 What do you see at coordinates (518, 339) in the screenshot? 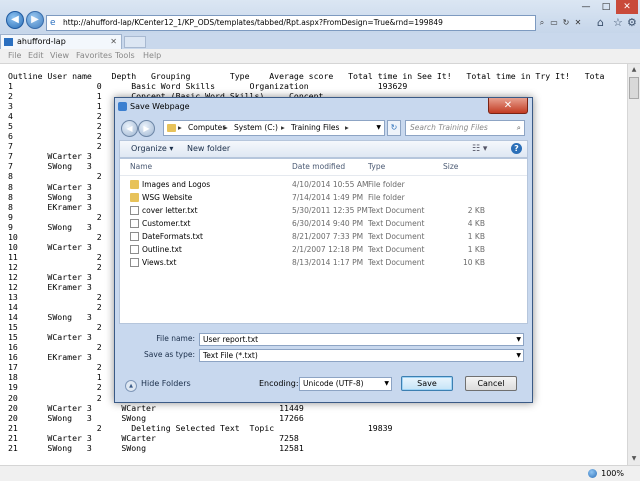
I see `file-name-dropdown-icon: ▼` at bounding box center [518, 339].